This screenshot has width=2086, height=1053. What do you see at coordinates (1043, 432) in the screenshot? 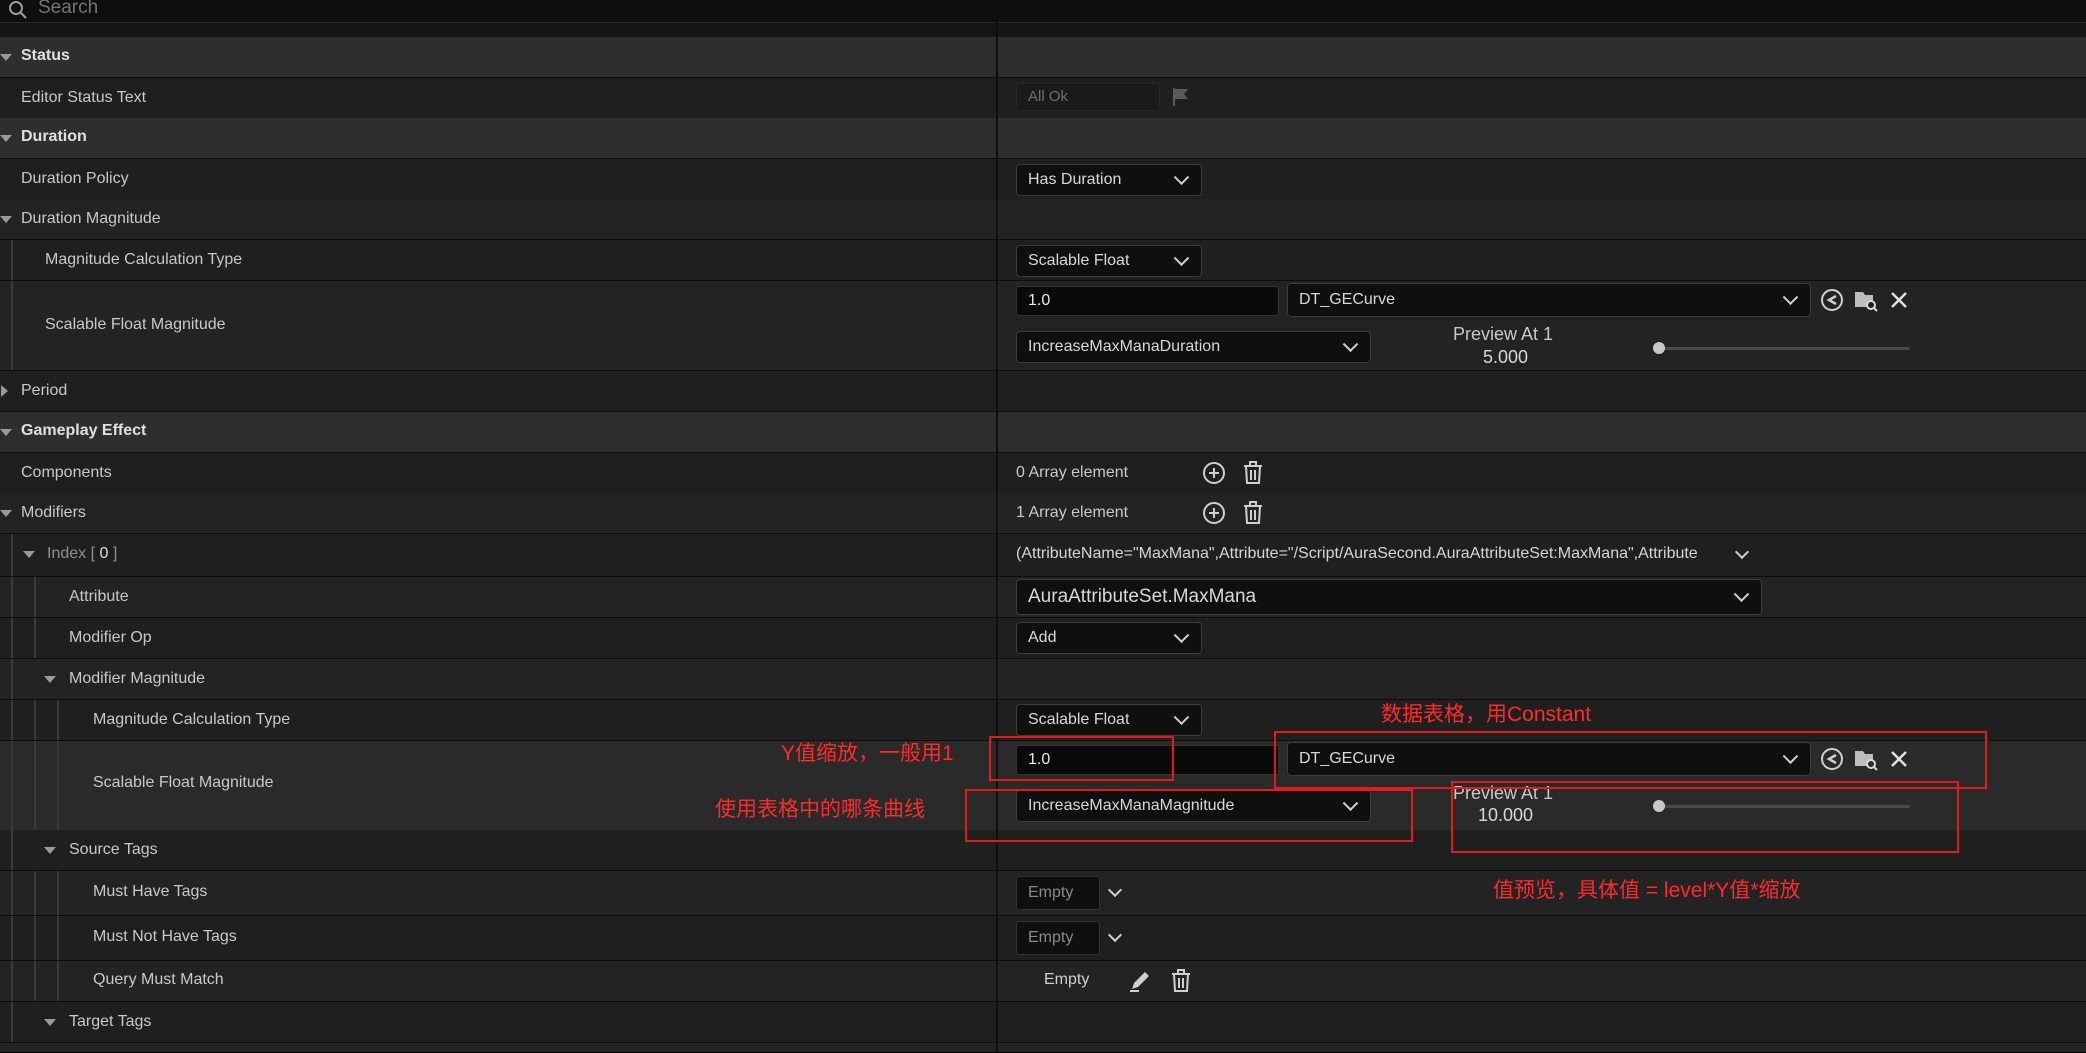
I see `category-gameplay-effect: Gameplay Effect` at bounding box center [1043, 432].